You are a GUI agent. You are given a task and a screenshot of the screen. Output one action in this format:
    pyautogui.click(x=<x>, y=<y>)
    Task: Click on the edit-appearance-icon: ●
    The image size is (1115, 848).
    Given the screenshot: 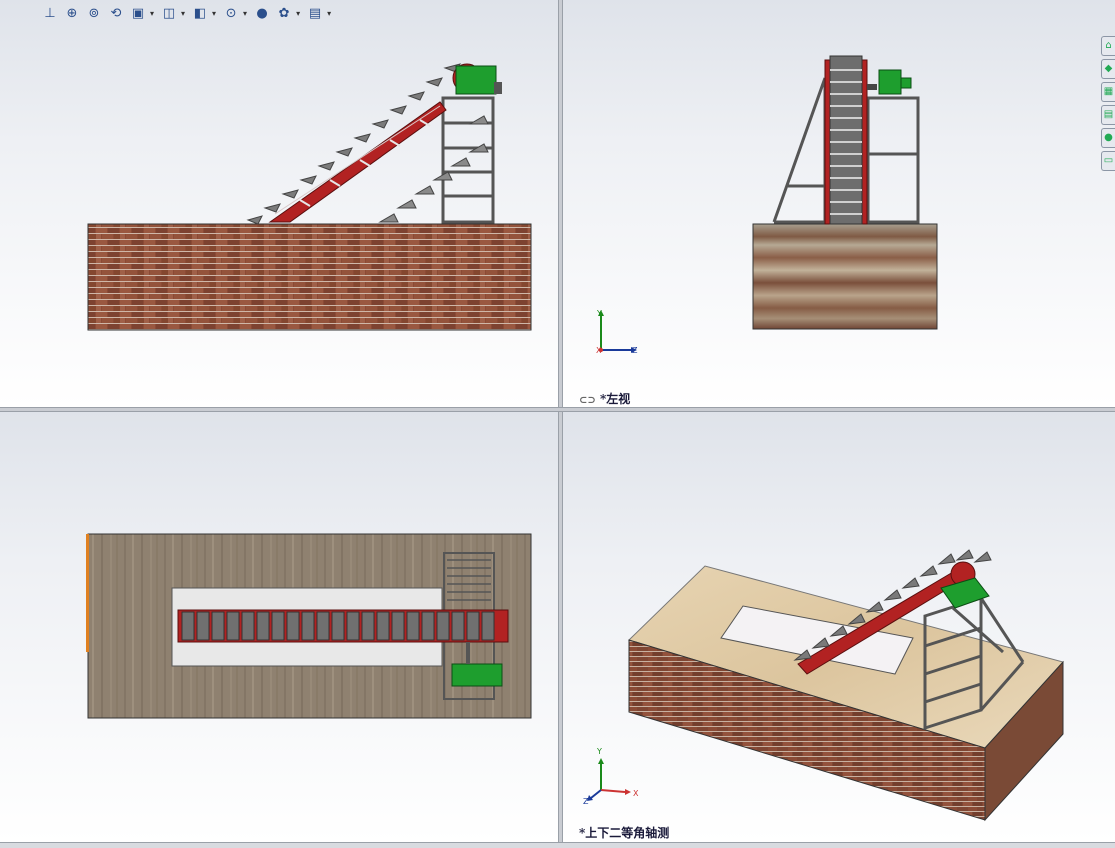 What is the action you would take?
    pyautogui.click(x=262, y=13)
    